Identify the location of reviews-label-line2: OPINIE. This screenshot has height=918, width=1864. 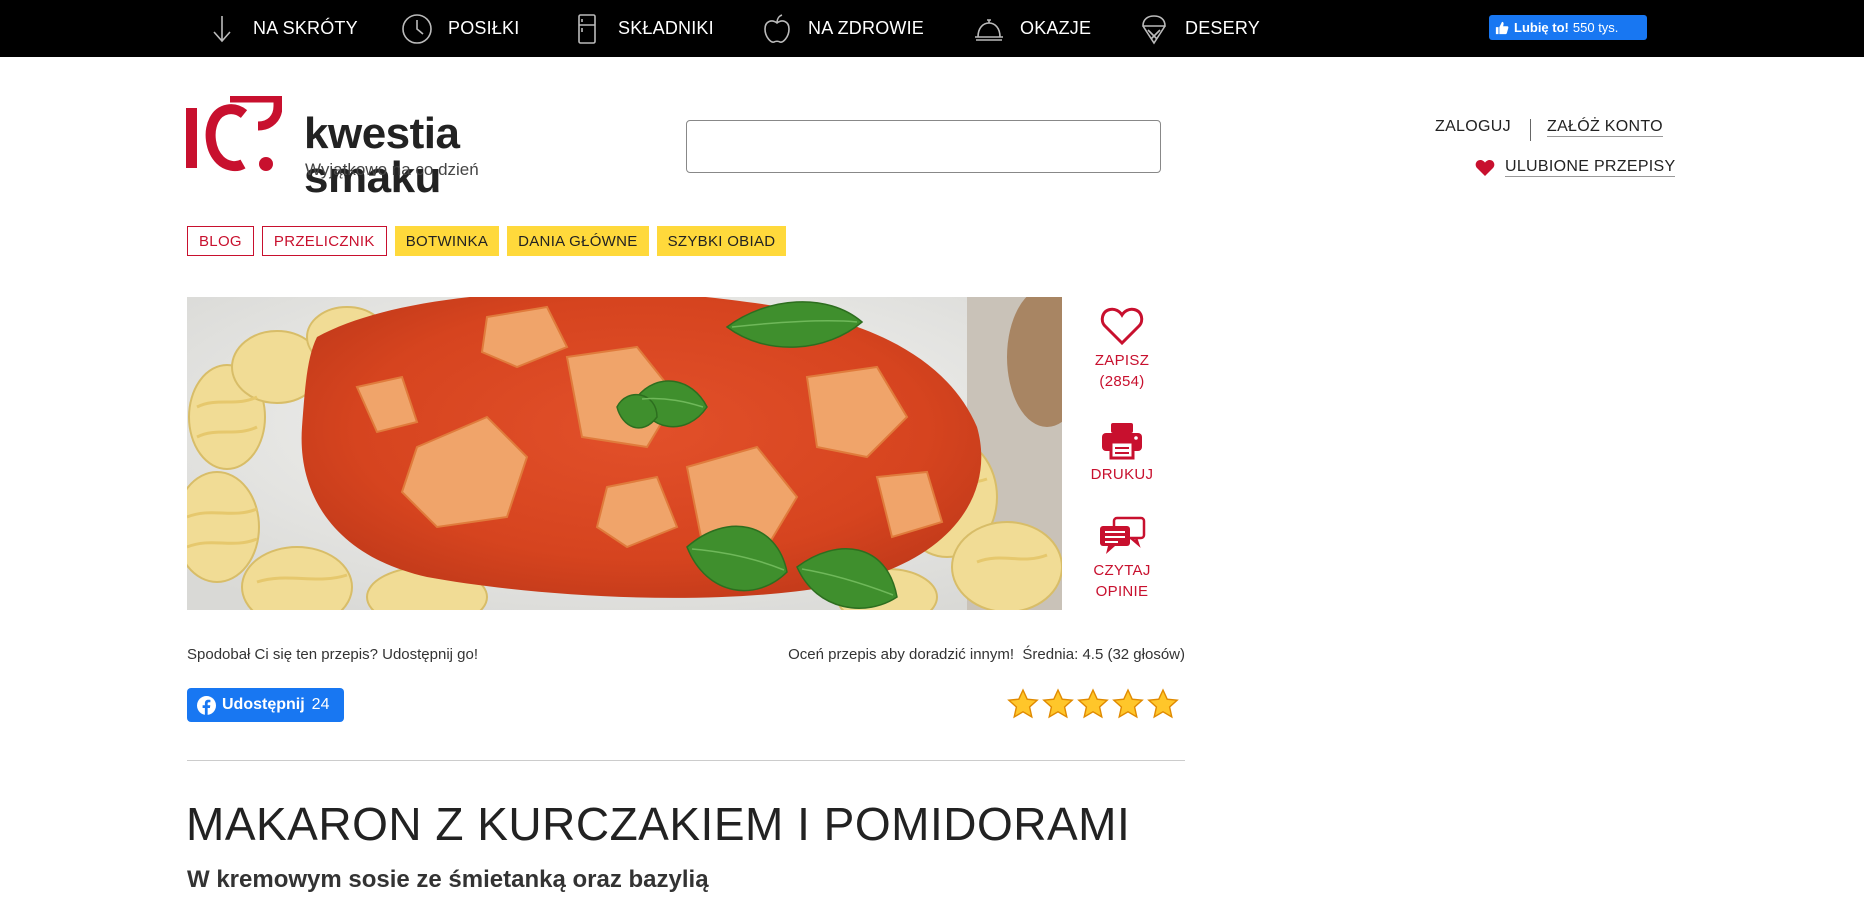
(1122, 591).